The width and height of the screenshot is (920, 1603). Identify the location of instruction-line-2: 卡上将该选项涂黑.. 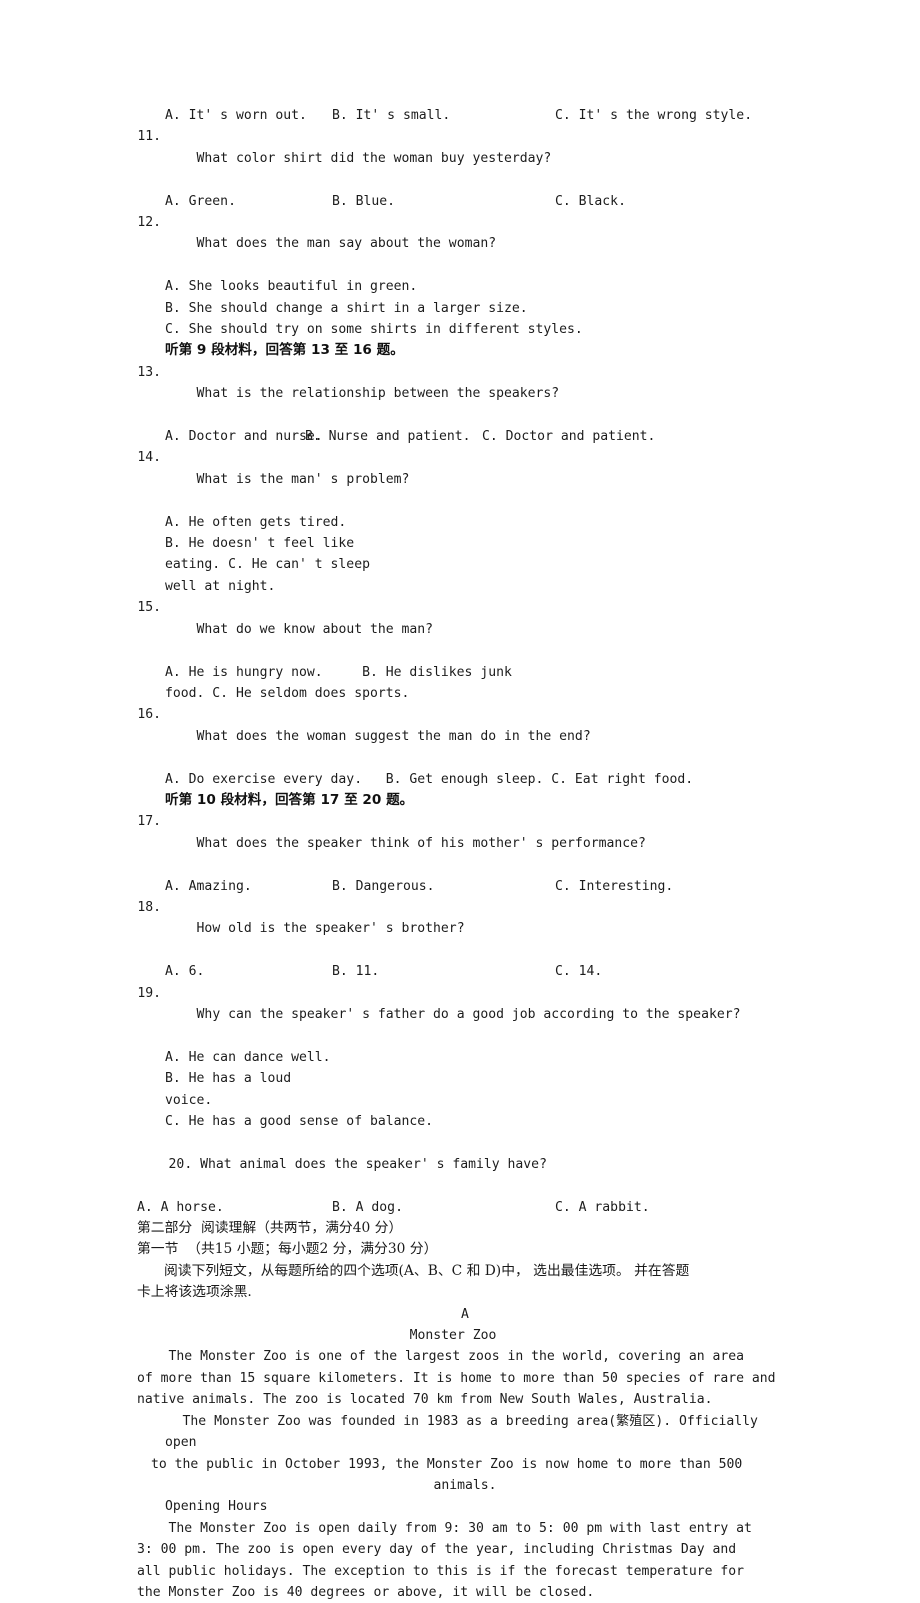
(194, 1292).